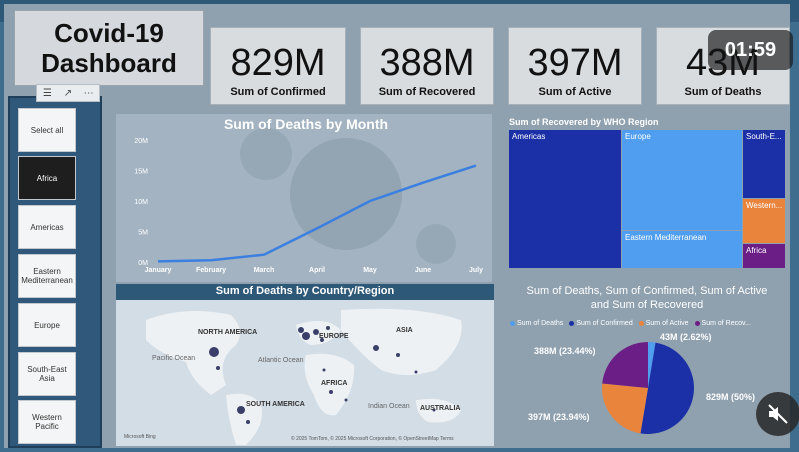  What do you see at coordinates (89, 93) in the screenshot?
I see `more-options-icon: ⋯` at bounding box center [89, 93].